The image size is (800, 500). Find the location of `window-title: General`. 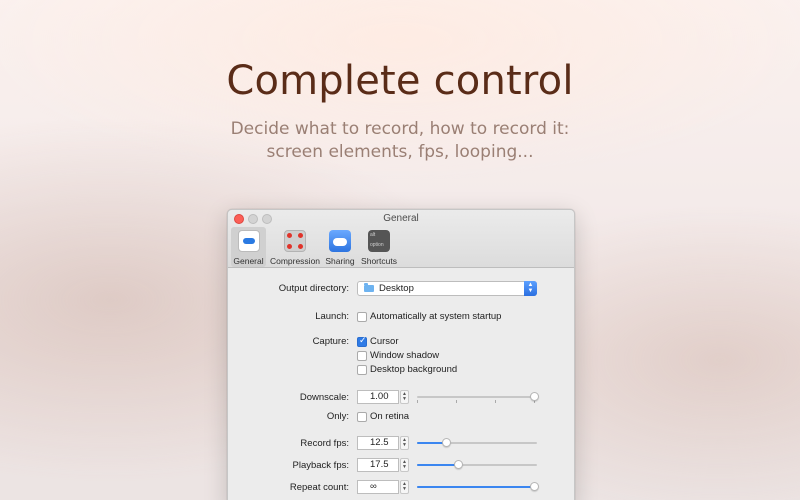

window-title: General is located at coordinates (401, 218).